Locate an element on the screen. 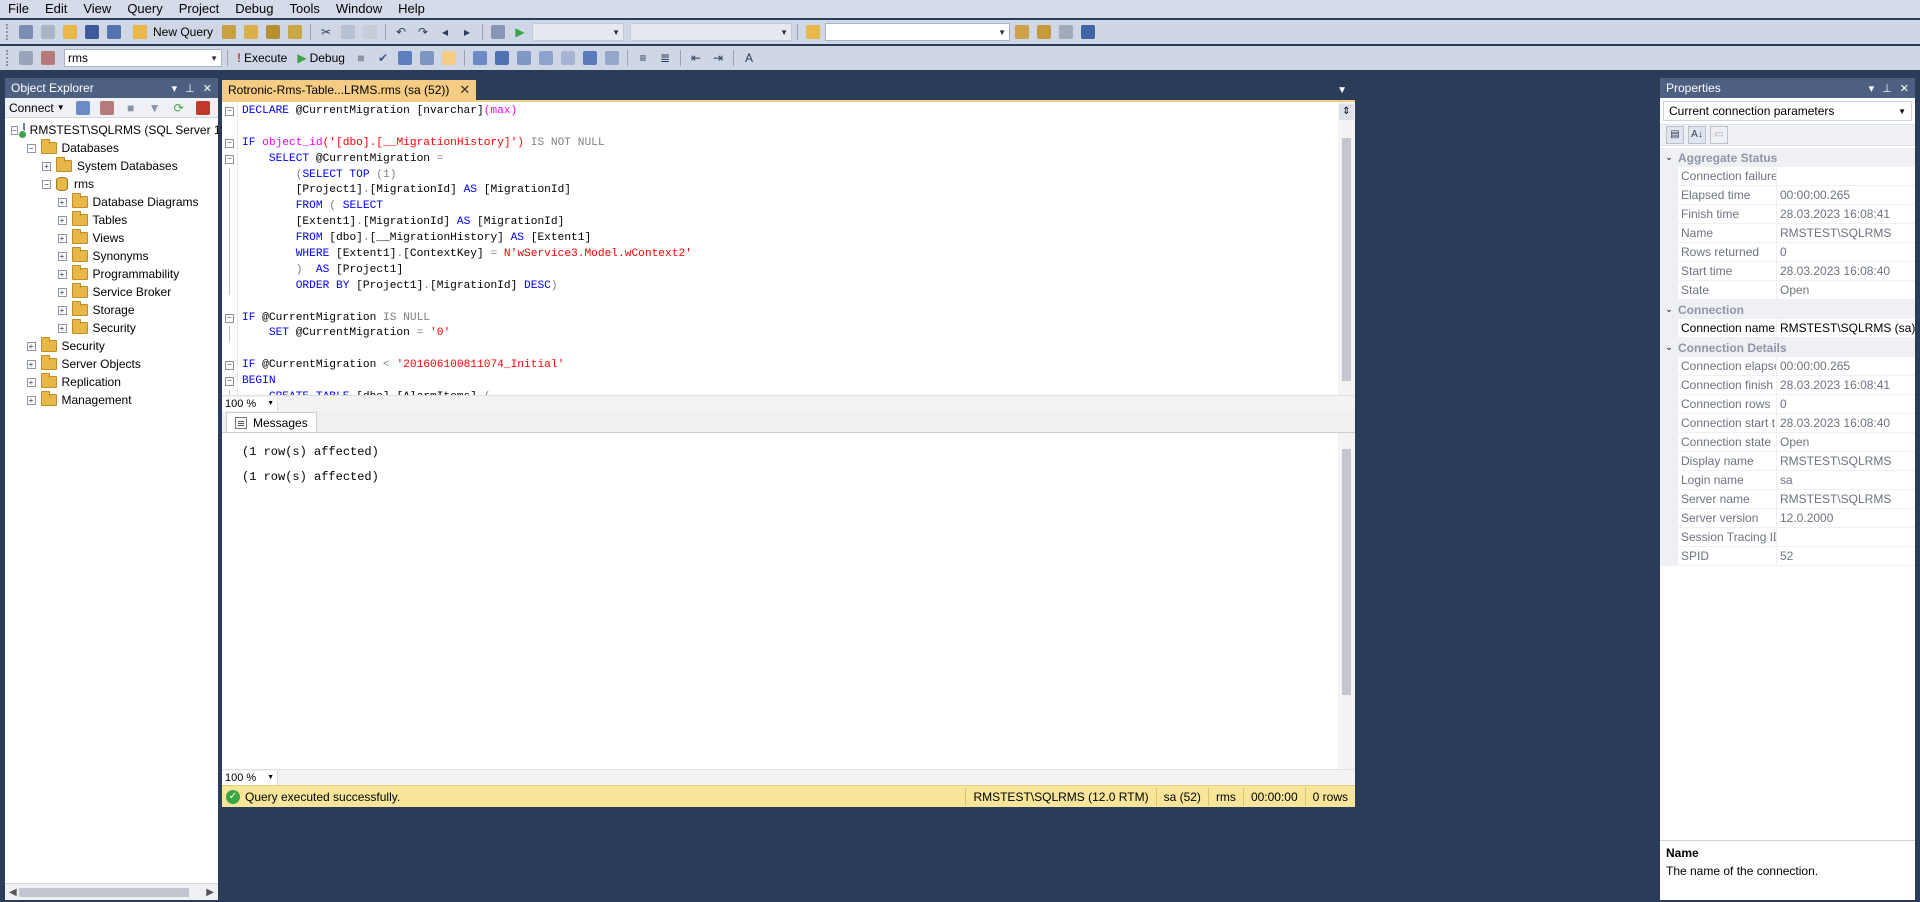 The height and width of the screenshot is (902, 1920). properties-window-icon is located at coordinates (1088, 32).